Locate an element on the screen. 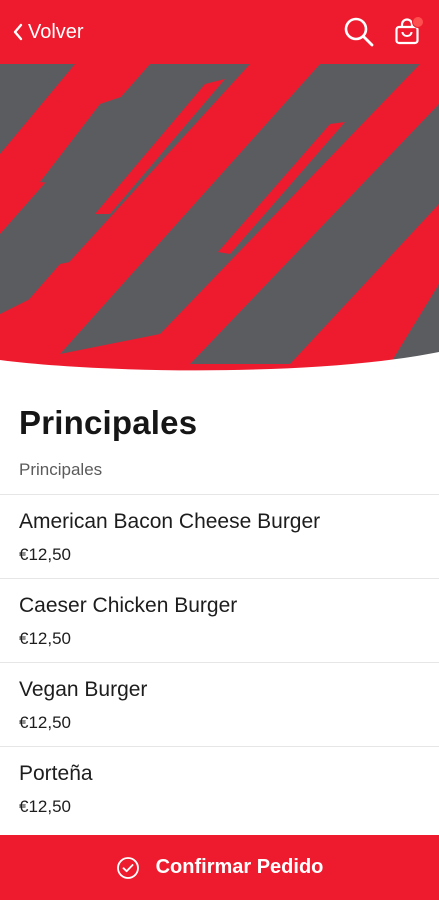 The height and width of the screenshot is (900, 439). menu-item: Porteña €12,50 is located at coordinates (219, 788).